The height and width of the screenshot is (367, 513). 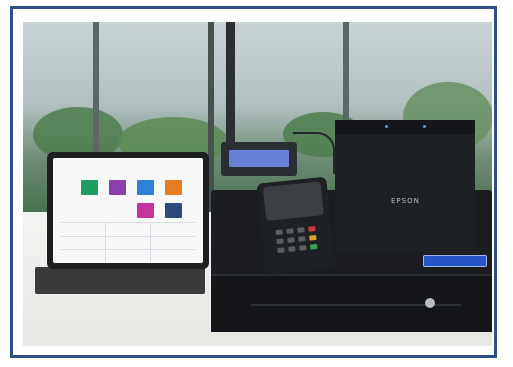 I want to click on tile-purple-icon, so click(x=117, y=187).